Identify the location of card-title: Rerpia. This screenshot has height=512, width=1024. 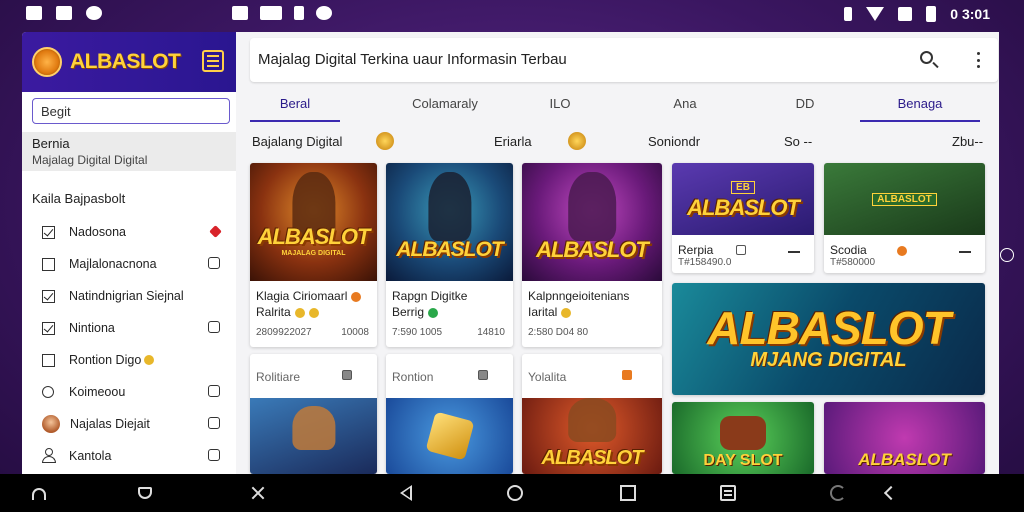
(696, 250).